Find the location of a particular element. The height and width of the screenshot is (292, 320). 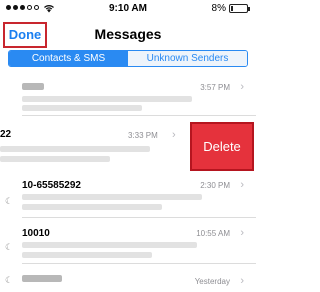

battery-icon is located at coordinates (239, 8).